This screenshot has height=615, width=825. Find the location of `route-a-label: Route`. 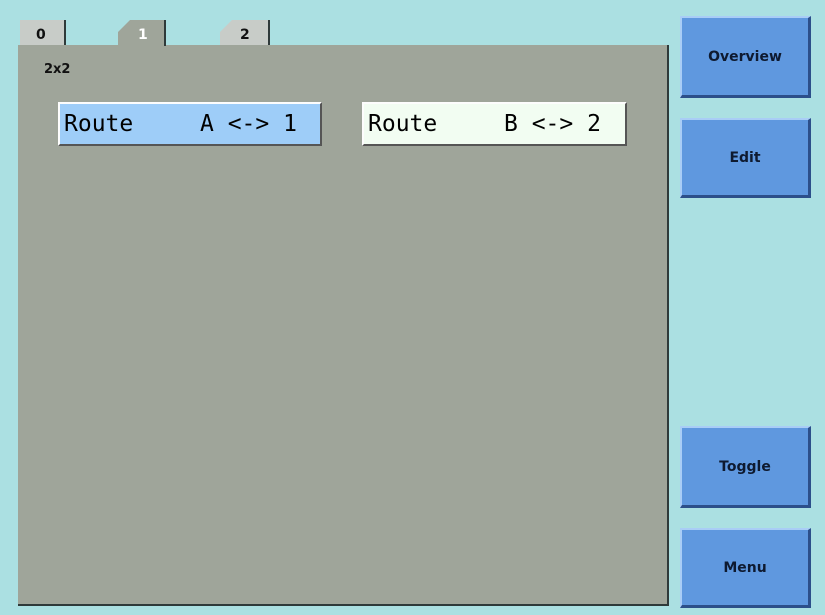

route-a-label: Route is located at coordinates (99, 124).